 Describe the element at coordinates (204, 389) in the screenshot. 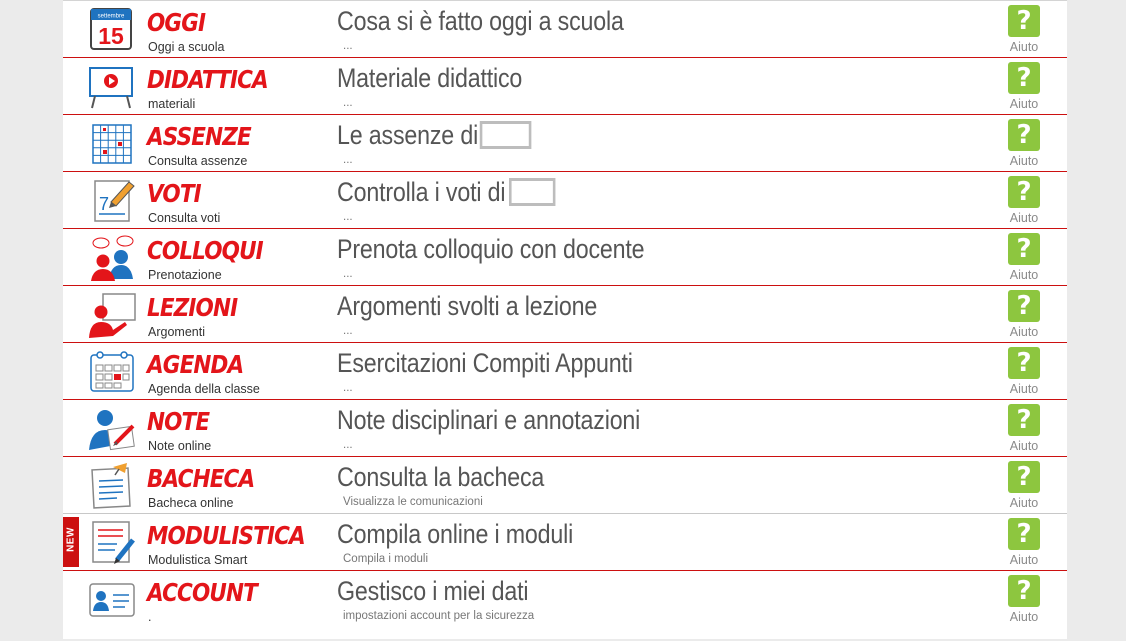

I see `agenda-subtitle: Agenda della classe` at that location.